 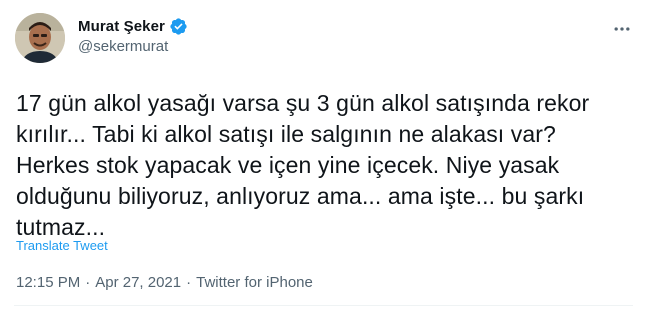 What do you see at coordinates (323, 305) in the screenshot?
I see `divider` at bounding box center [323, 305].